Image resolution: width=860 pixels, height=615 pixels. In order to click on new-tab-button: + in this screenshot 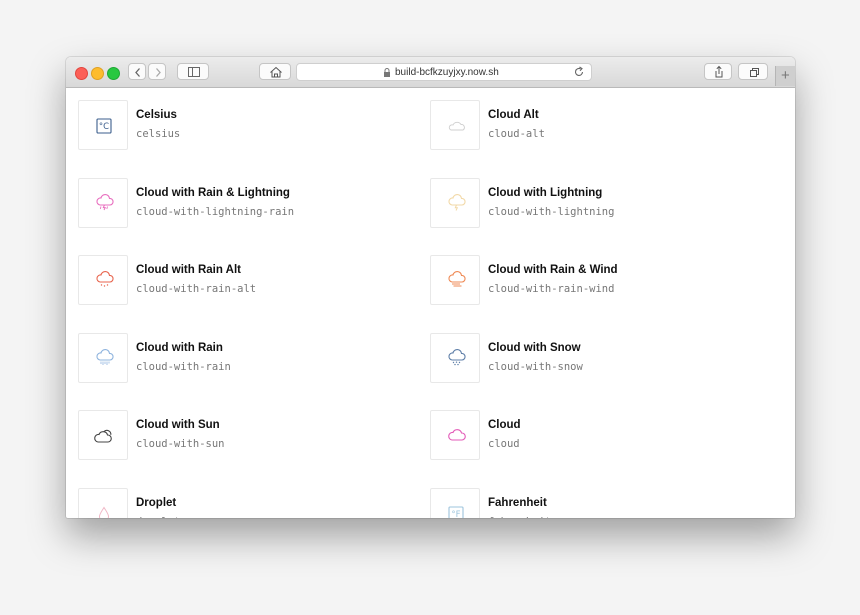, I will do `click(785, 76)`.